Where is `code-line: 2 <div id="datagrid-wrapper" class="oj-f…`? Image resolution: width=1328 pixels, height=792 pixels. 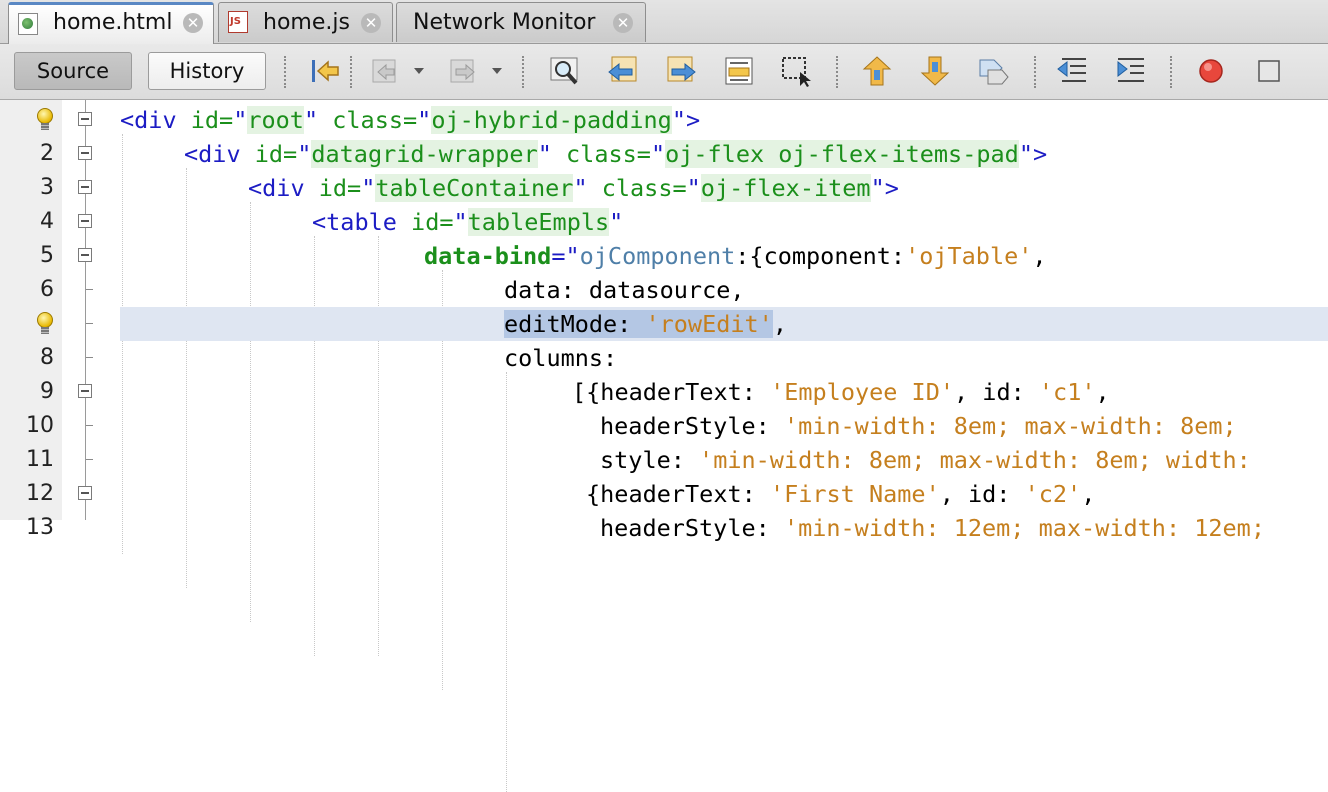
code-line: 2 <div id="datagrid-wrapper" class="oj-f… is located at coordinates (664, 154).